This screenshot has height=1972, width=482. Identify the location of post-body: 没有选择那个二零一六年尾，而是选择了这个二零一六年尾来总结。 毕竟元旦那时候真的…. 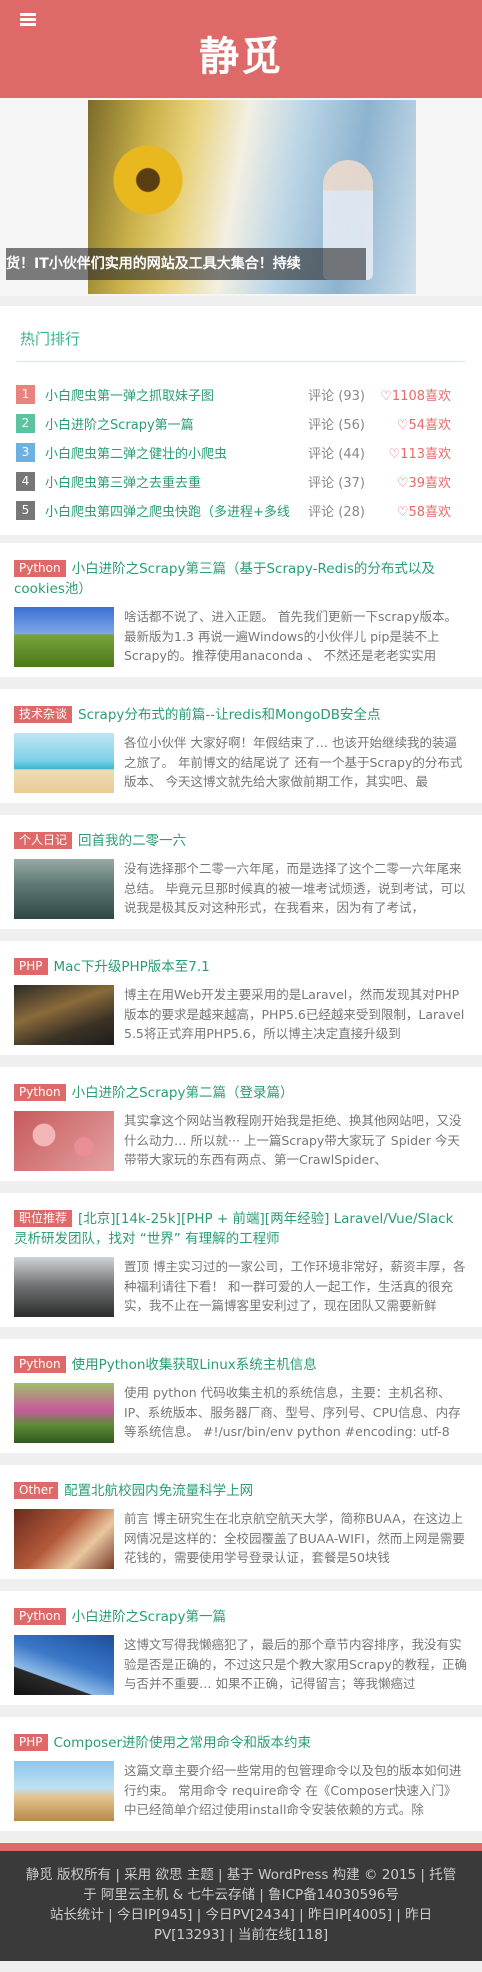
(241, 889).